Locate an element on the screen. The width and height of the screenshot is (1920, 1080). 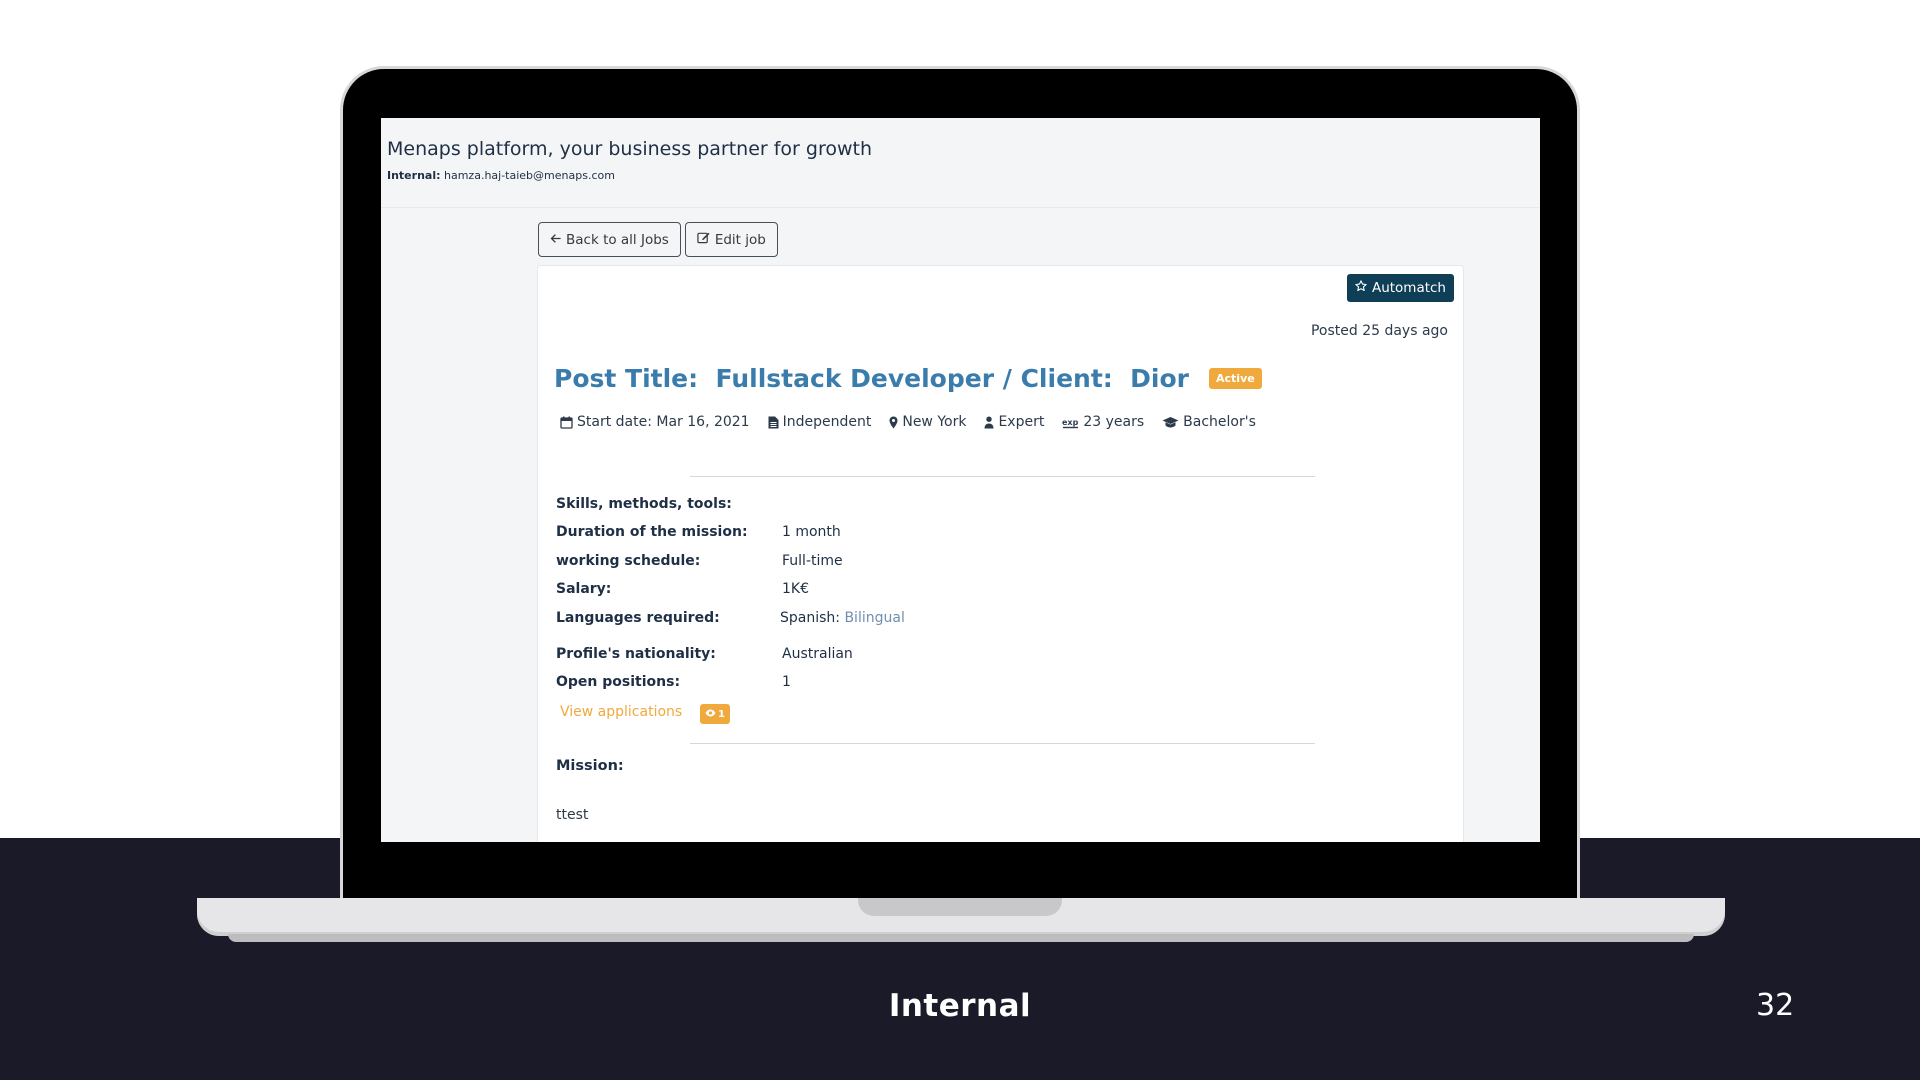
meta-location: New York is located at coordinates (927, 422).